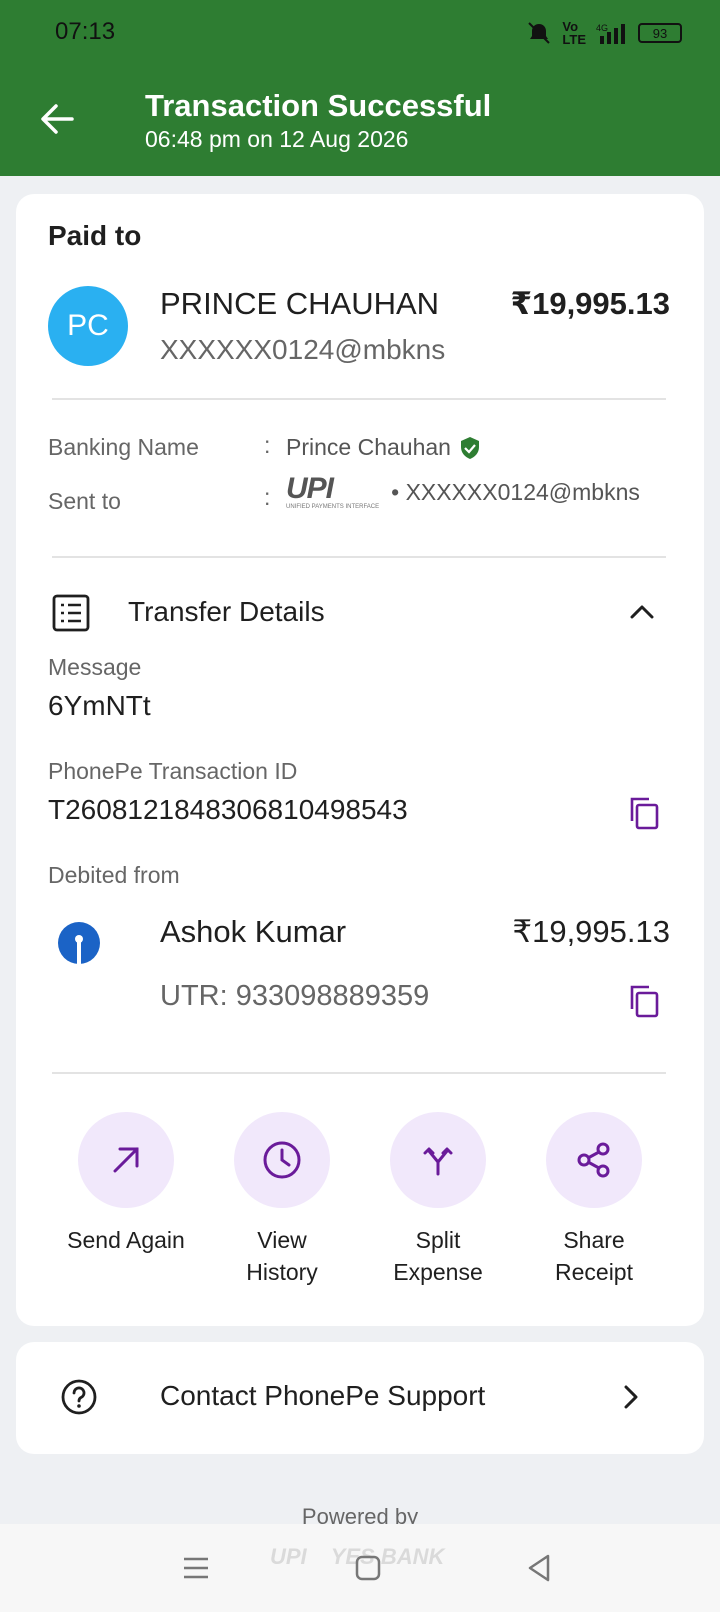 The image size is (720, 1612). Describe the element at coordinates (591, 931) in the screenshot. I see `debited-amount: ₹19,995.13` at that location.